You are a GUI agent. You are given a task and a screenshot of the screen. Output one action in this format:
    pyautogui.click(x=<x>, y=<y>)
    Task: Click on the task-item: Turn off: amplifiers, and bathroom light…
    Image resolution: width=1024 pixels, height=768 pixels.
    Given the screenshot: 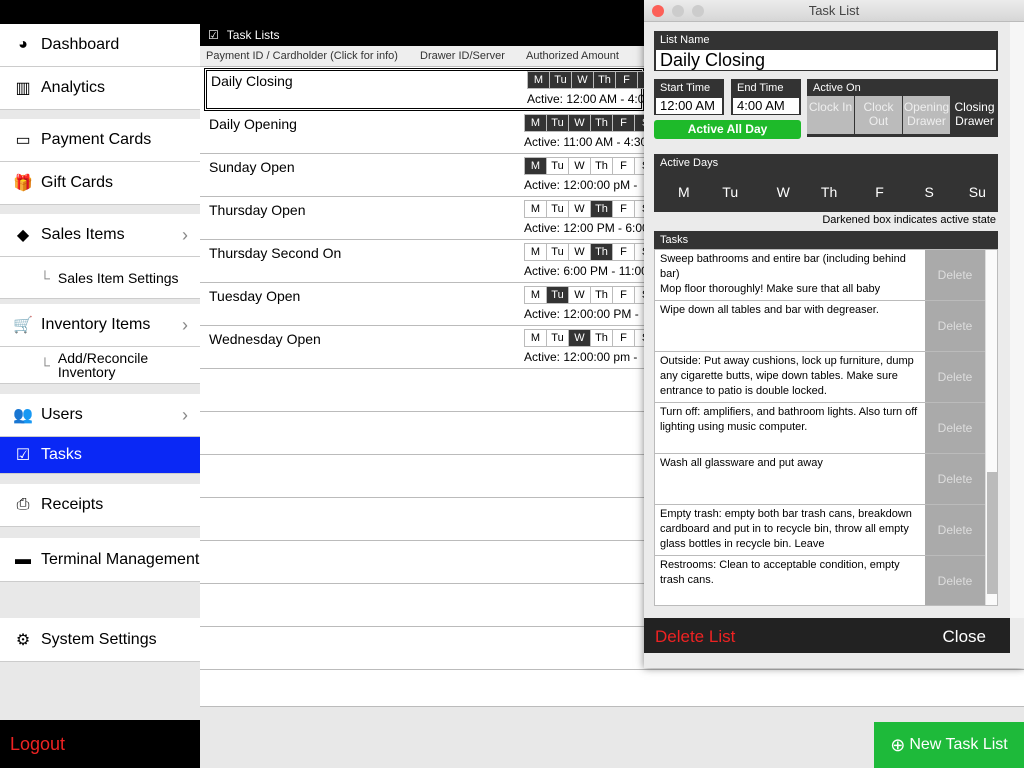 What is the action you would take?
    pyautogui.click(x=790, y=428)
    